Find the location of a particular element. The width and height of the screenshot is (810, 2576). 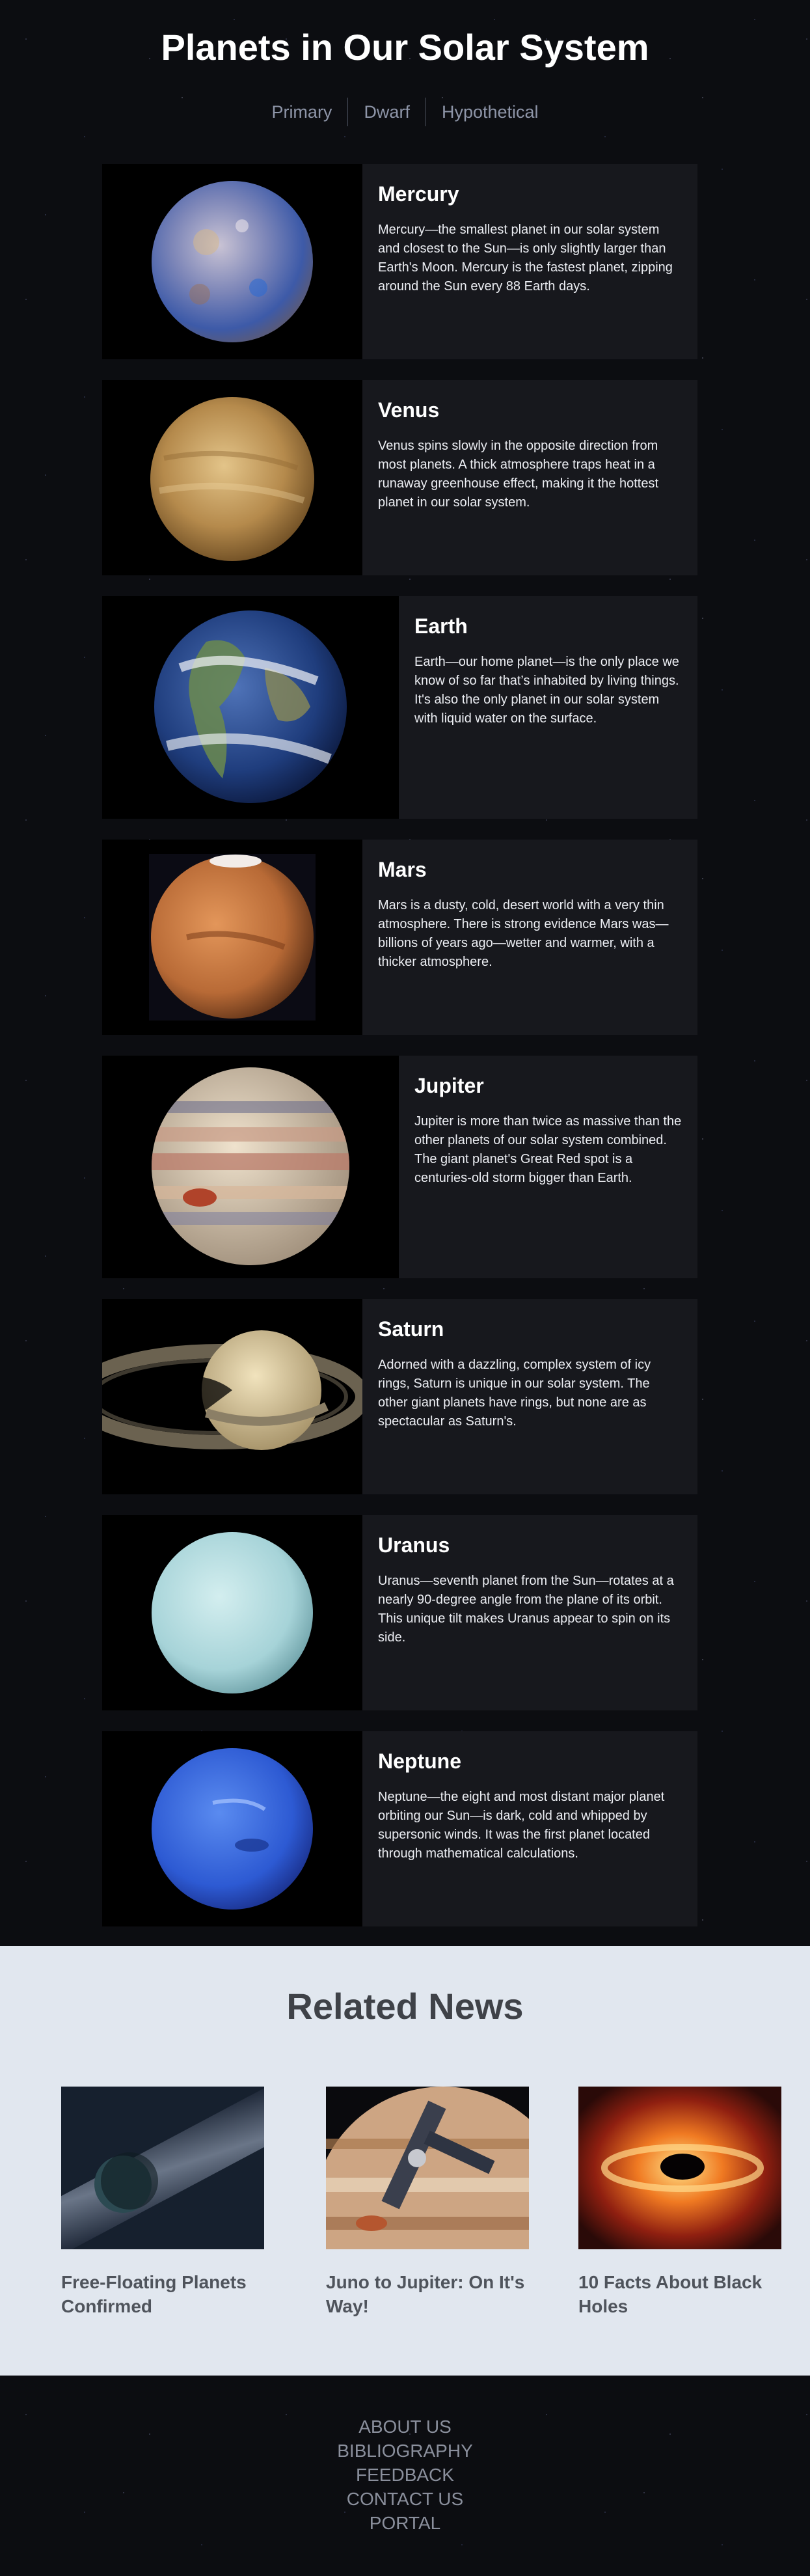

free-floating-planet-image is located at coordinates (162, 2168).